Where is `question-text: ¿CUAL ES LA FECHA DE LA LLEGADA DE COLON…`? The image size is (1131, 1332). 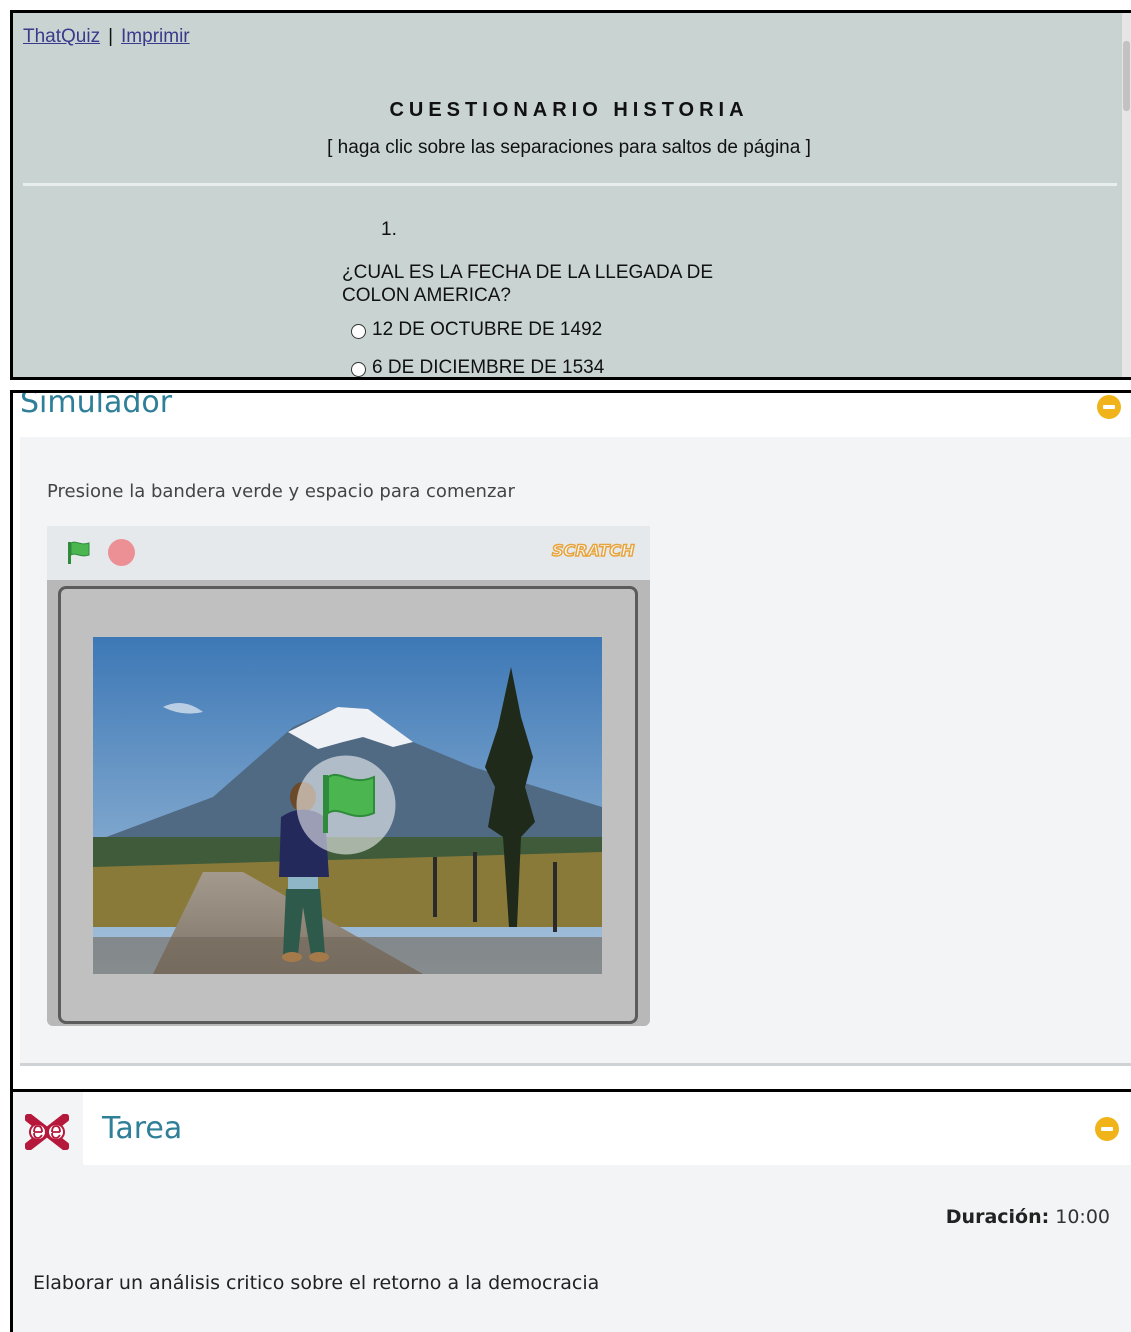
question-text: ¿CUAL ES LA FECHA DE LA LLEGADA DE COLON… is located at coordinates (528, 284).